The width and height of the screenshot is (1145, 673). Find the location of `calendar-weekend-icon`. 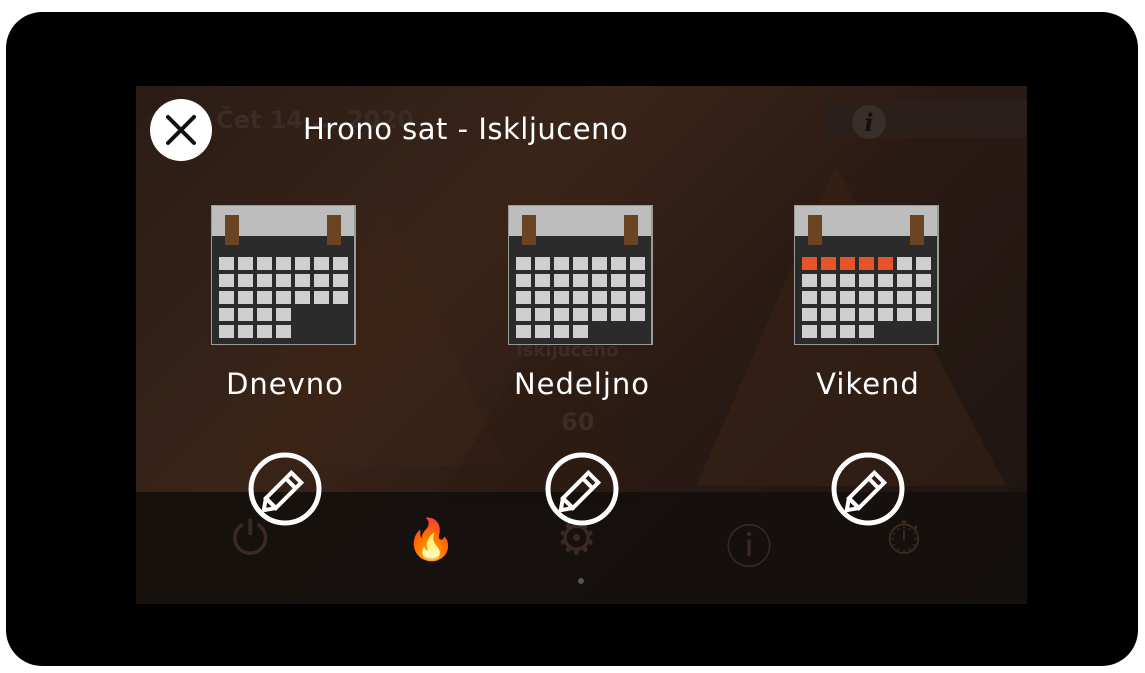

calendar-weekend-icon is located at coordinates (866, 275).